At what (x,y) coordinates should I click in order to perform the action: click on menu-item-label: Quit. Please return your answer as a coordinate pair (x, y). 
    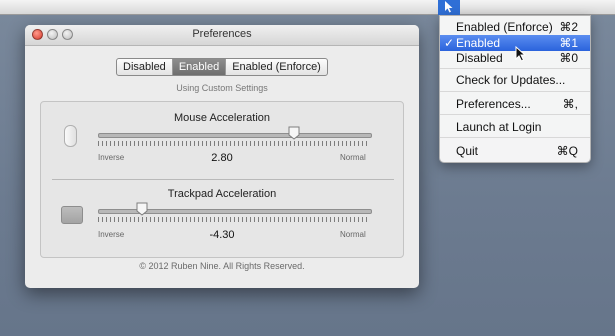
    Looking at the image, I should click on (467, 151).